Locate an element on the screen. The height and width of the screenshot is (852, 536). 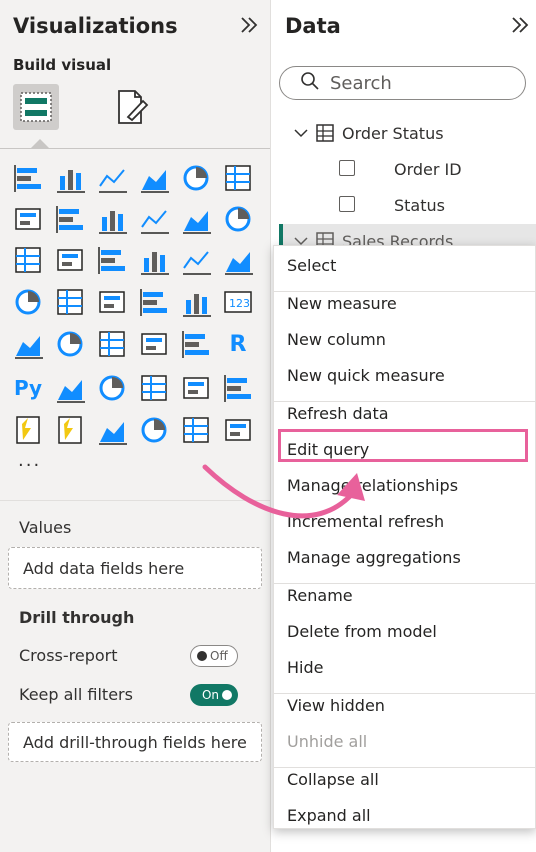
menu-item-collapse-all: Collapse all is located at coordinates (333, 779).